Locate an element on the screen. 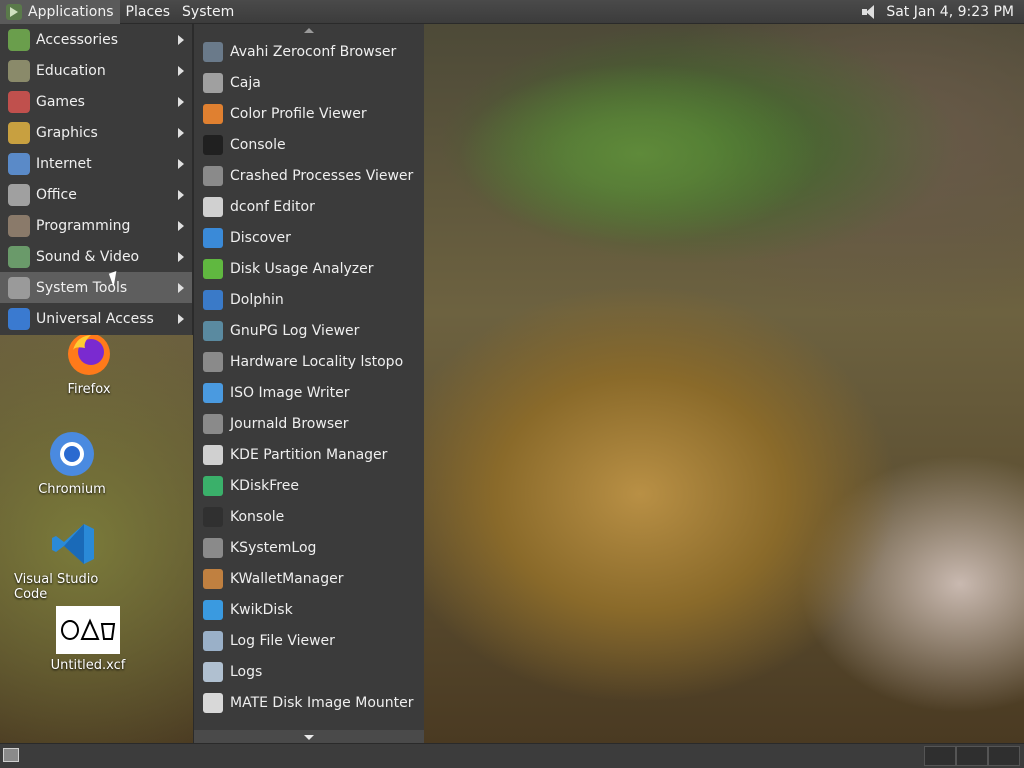 The width and height of the screenshot is (1024, 768). menu-item-label: Color Profile Viewer is located at coordinates (298, 113).